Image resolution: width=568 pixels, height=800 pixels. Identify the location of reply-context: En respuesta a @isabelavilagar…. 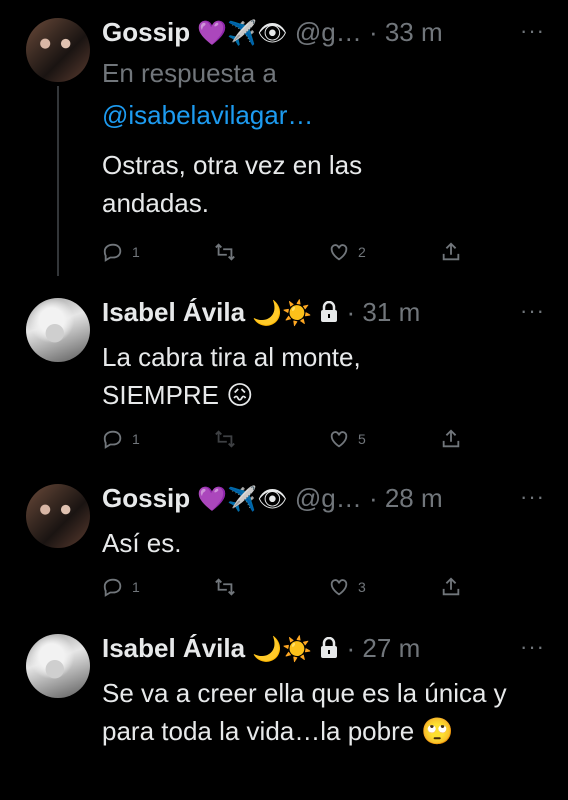
(207, 94).